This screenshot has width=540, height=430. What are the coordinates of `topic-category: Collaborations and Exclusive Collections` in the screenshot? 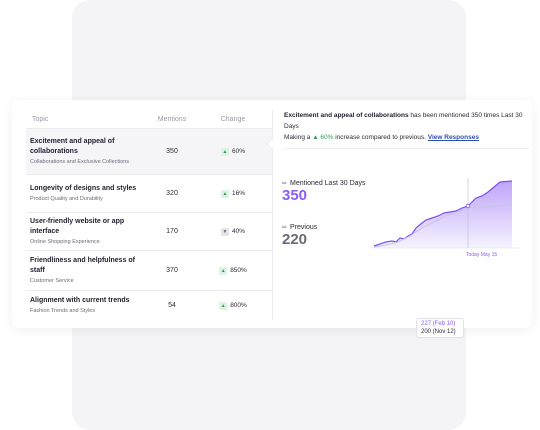 It's located at (80, 162).